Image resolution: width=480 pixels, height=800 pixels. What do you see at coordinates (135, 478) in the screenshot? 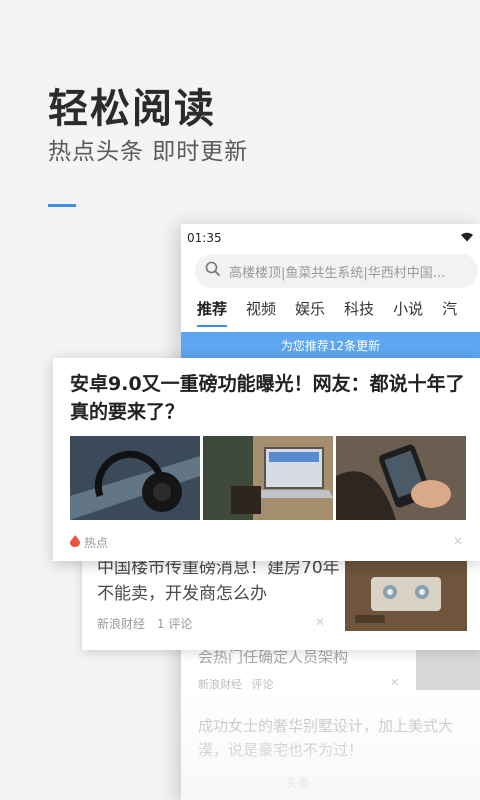
I see `headphones-image` at bounding box center [135, 478].